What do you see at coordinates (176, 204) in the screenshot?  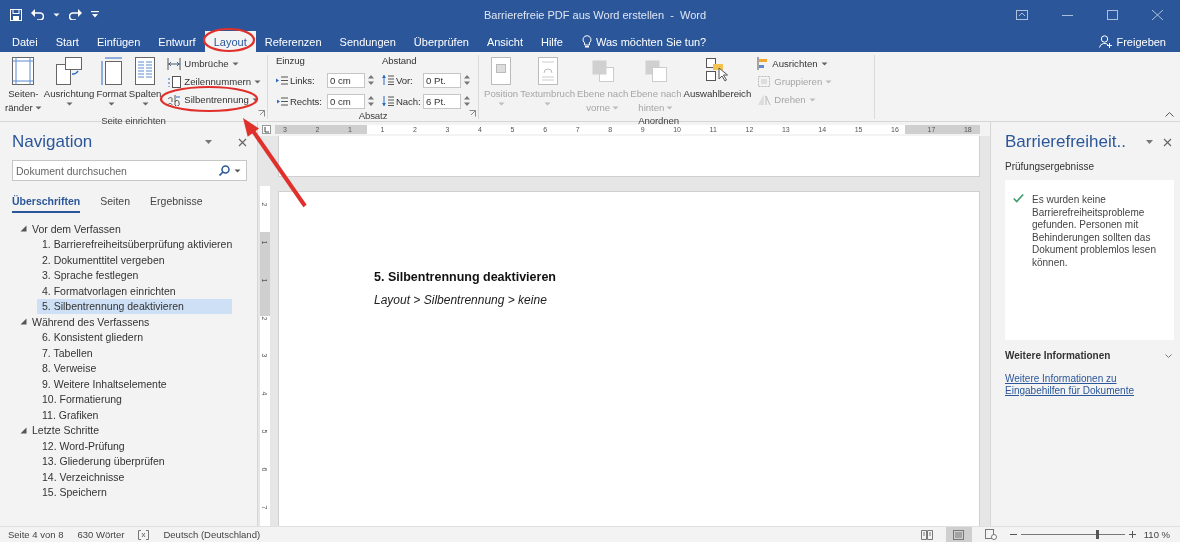 I see `pane-tab: Ergebnisse` at bounding box center [176, 204].